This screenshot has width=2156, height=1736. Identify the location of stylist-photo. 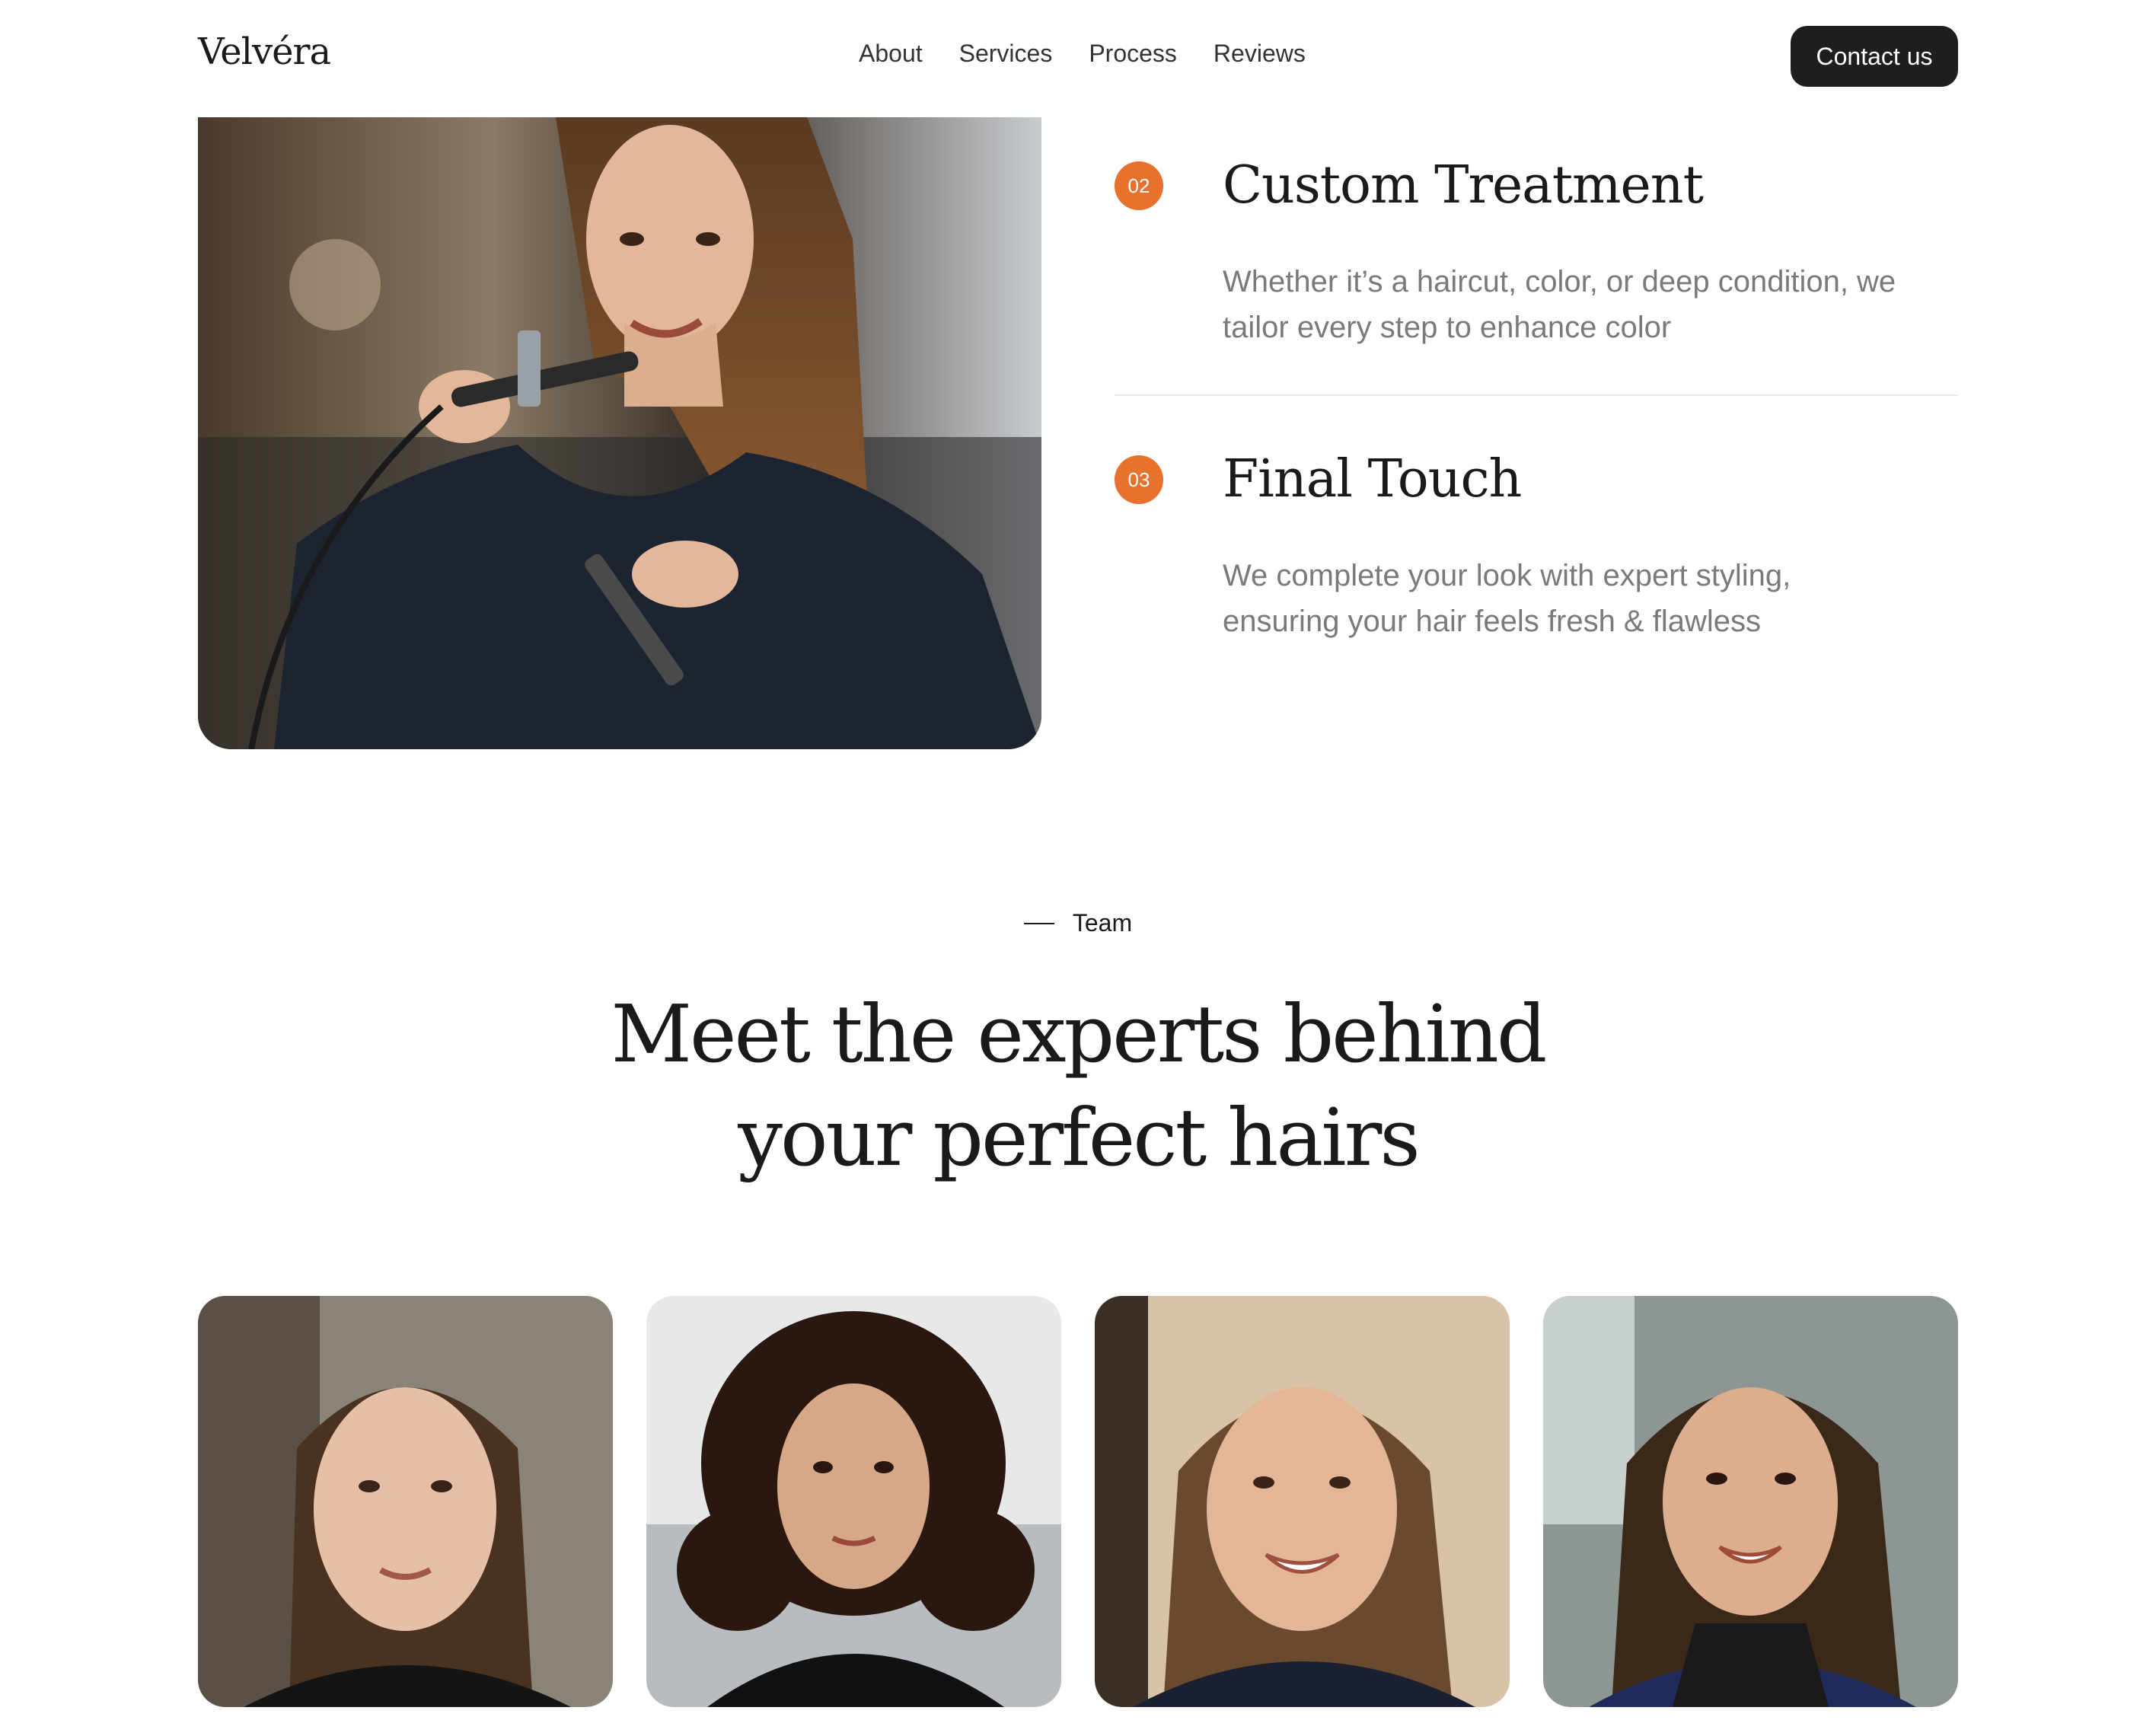
(619, 433).